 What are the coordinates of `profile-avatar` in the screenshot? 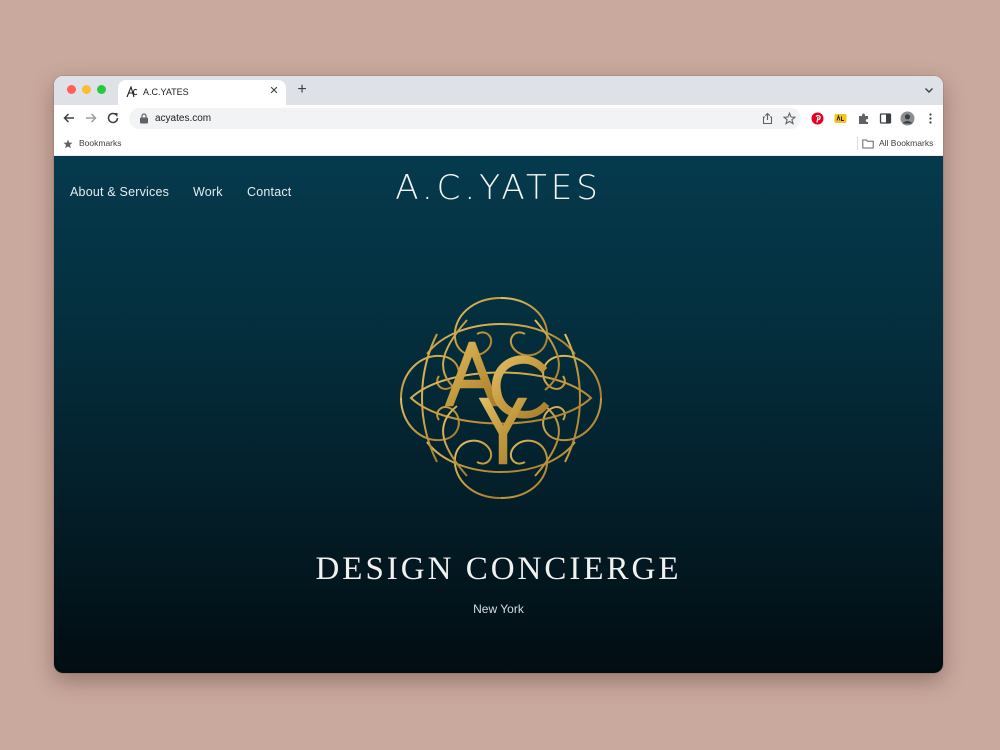 It's located at (907, 118).